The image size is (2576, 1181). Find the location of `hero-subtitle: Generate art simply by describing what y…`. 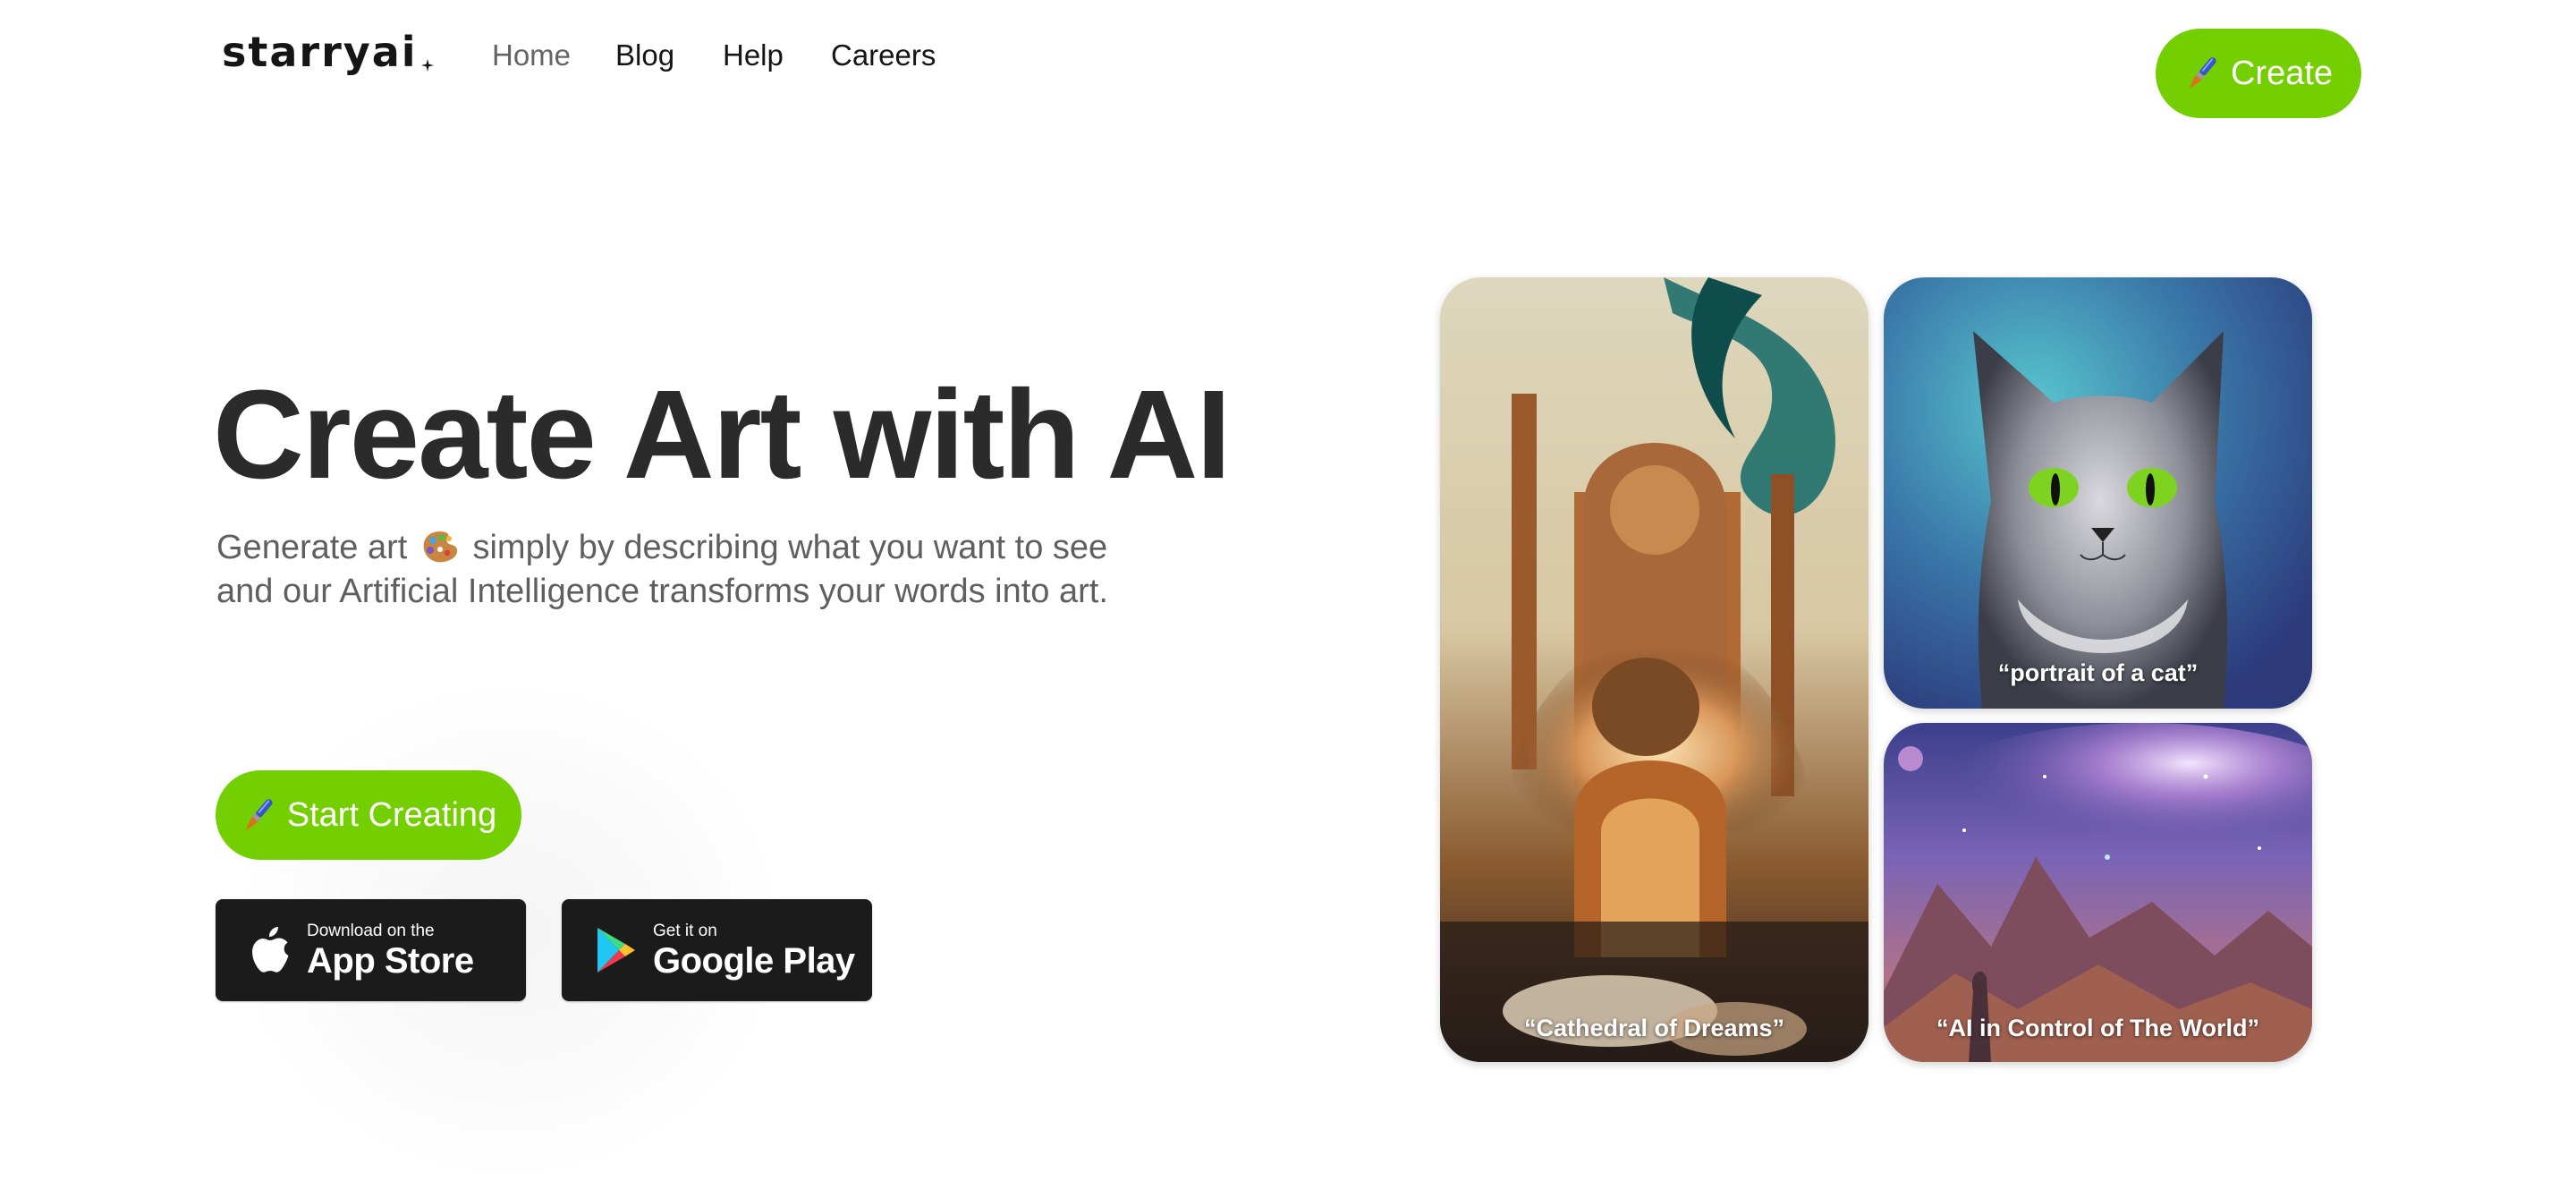

hero-subtitle: Generate art simply by describing what y… is located at coordinates (708, 570).